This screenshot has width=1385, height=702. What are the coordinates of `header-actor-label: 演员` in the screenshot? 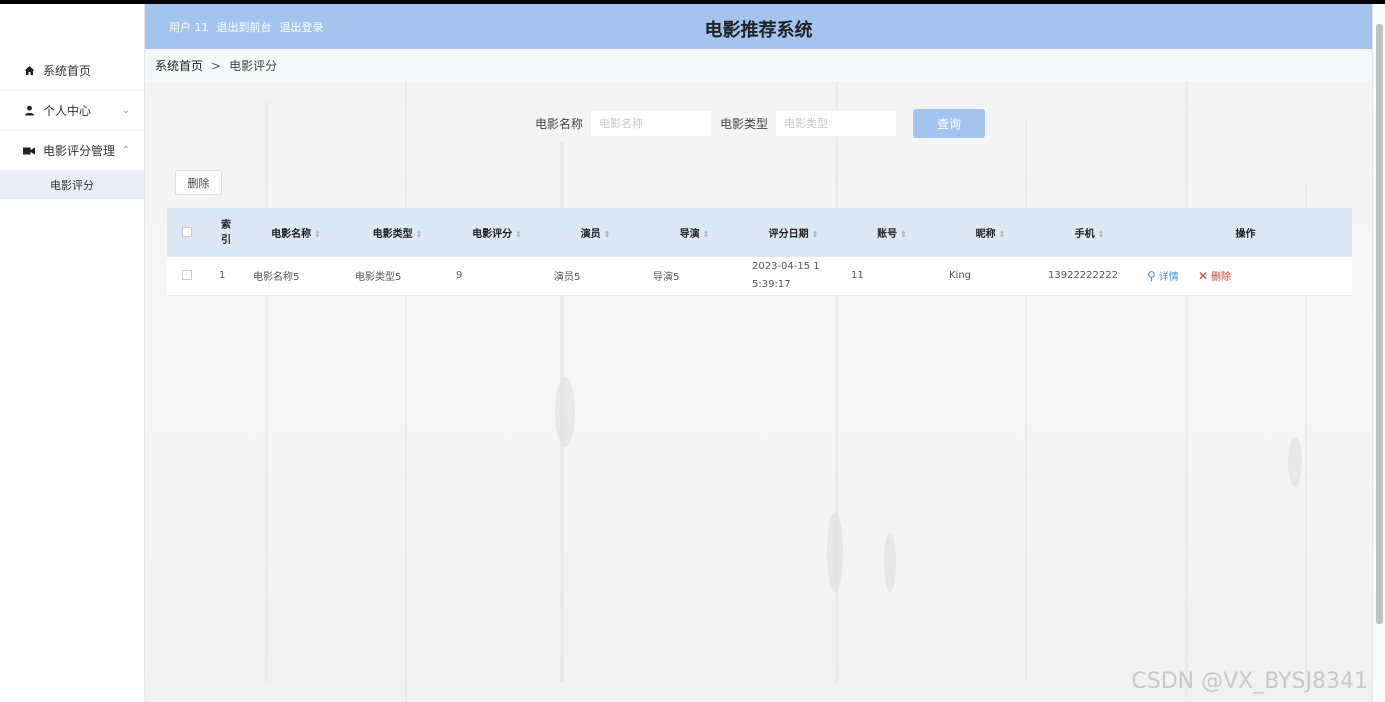 It's located at (590, 234).